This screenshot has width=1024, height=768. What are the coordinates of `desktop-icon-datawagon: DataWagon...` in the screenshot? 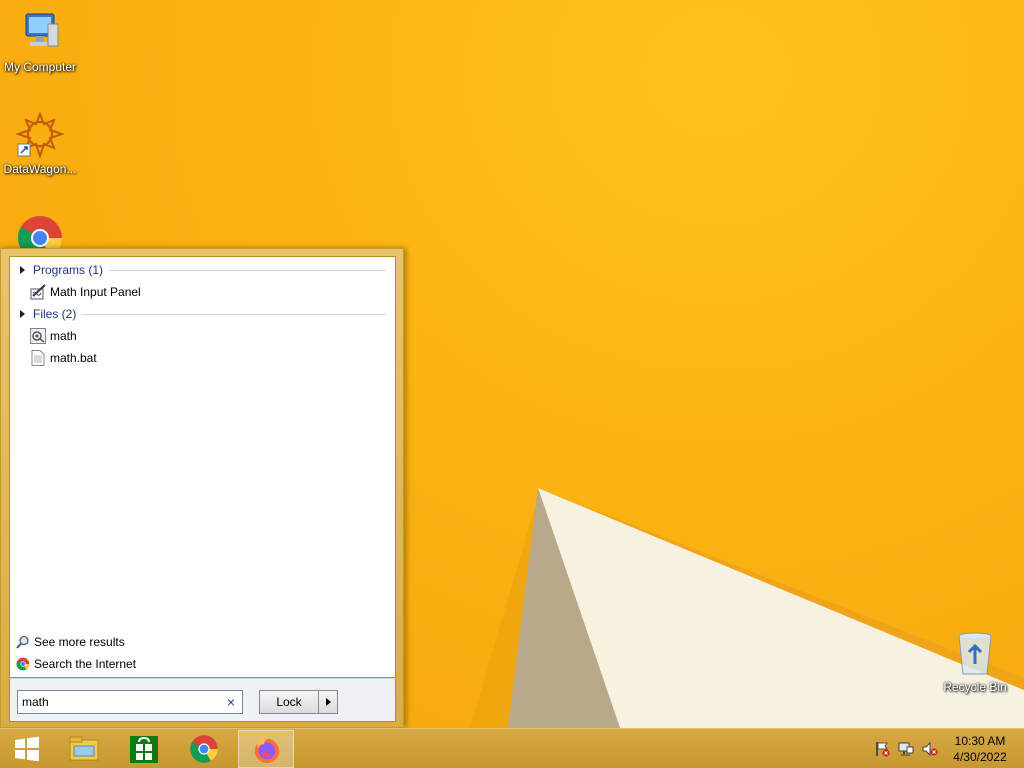 It's located at (40, 143).